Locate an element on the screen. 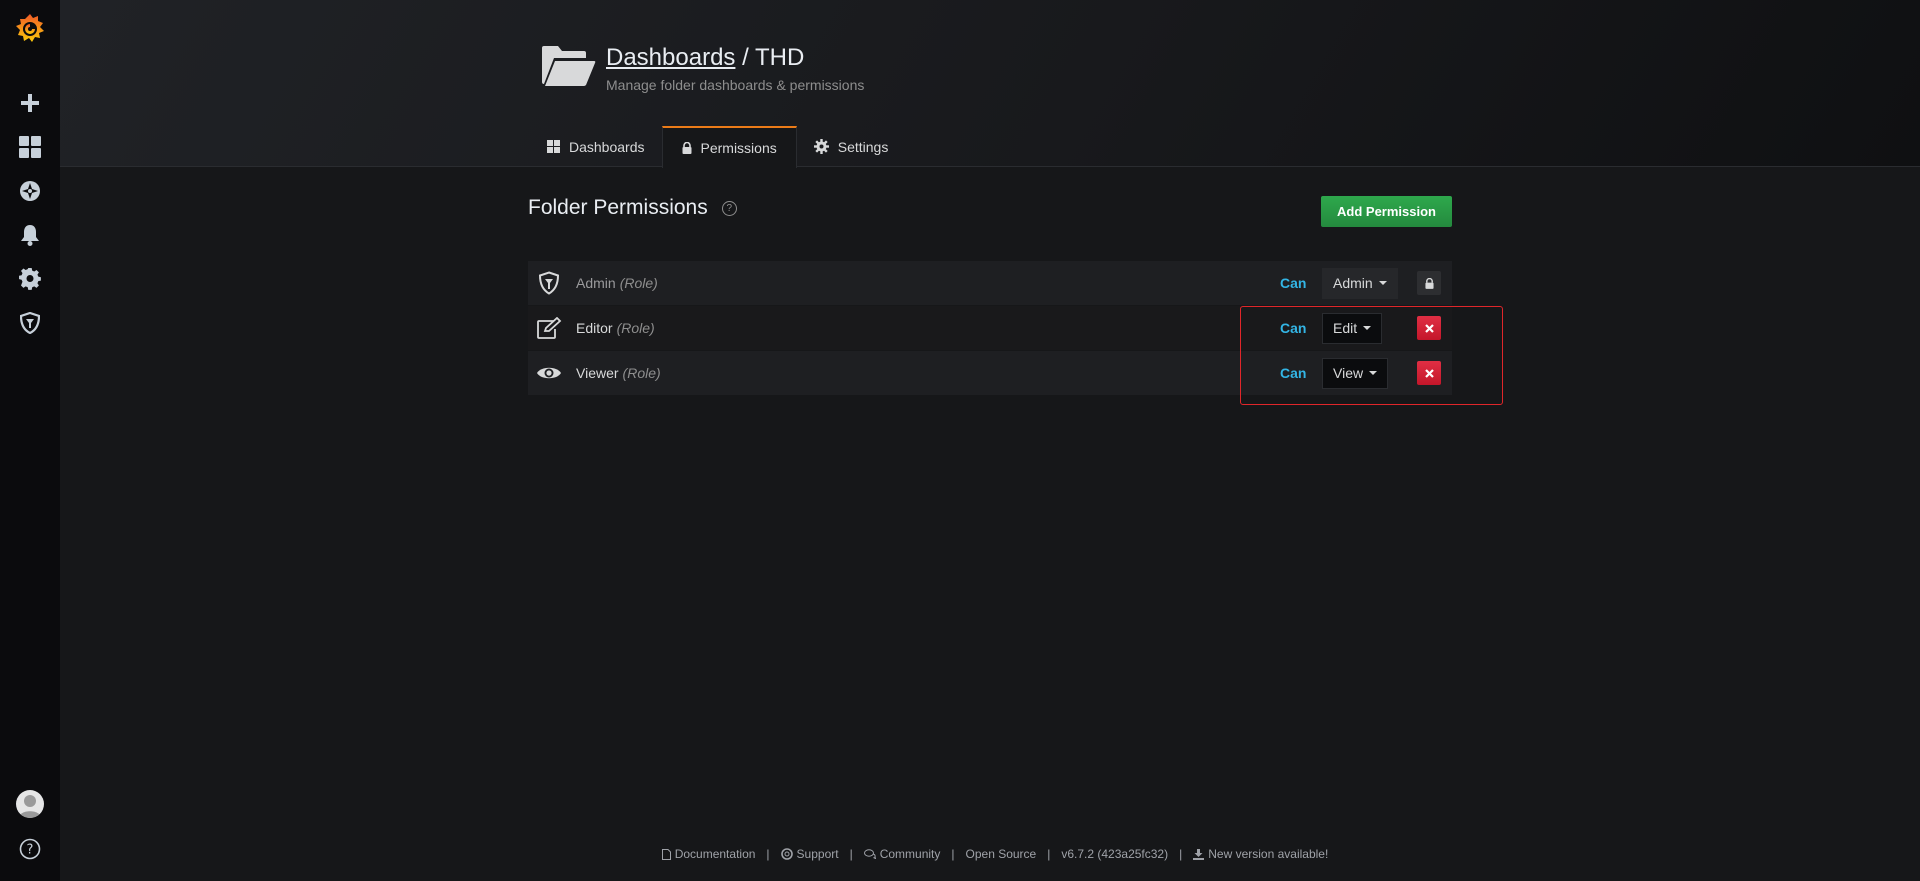 This screenshot has width=1920, height=881. footer-link-label: Support is located at coordinates (817, 854).